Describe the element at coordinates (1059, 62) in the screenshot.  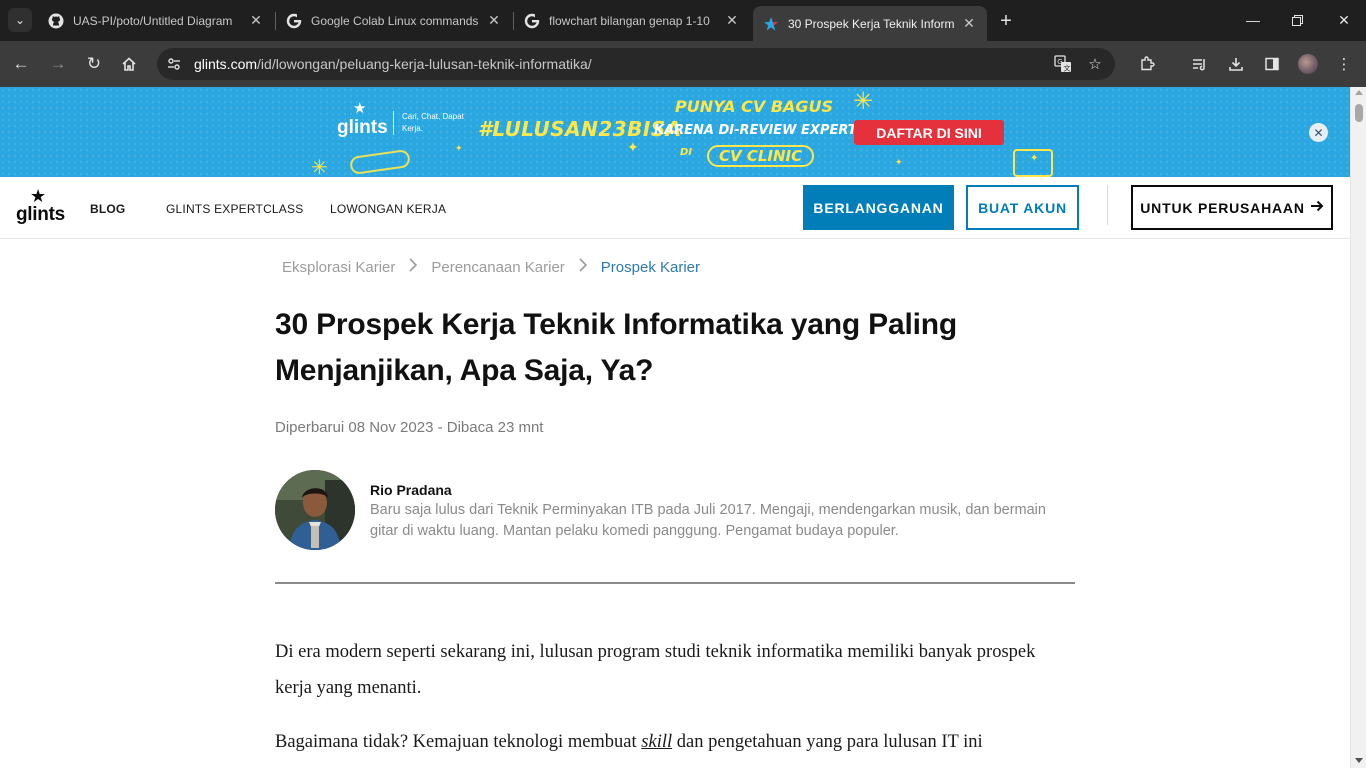
I see `svg-text: G` at that location.